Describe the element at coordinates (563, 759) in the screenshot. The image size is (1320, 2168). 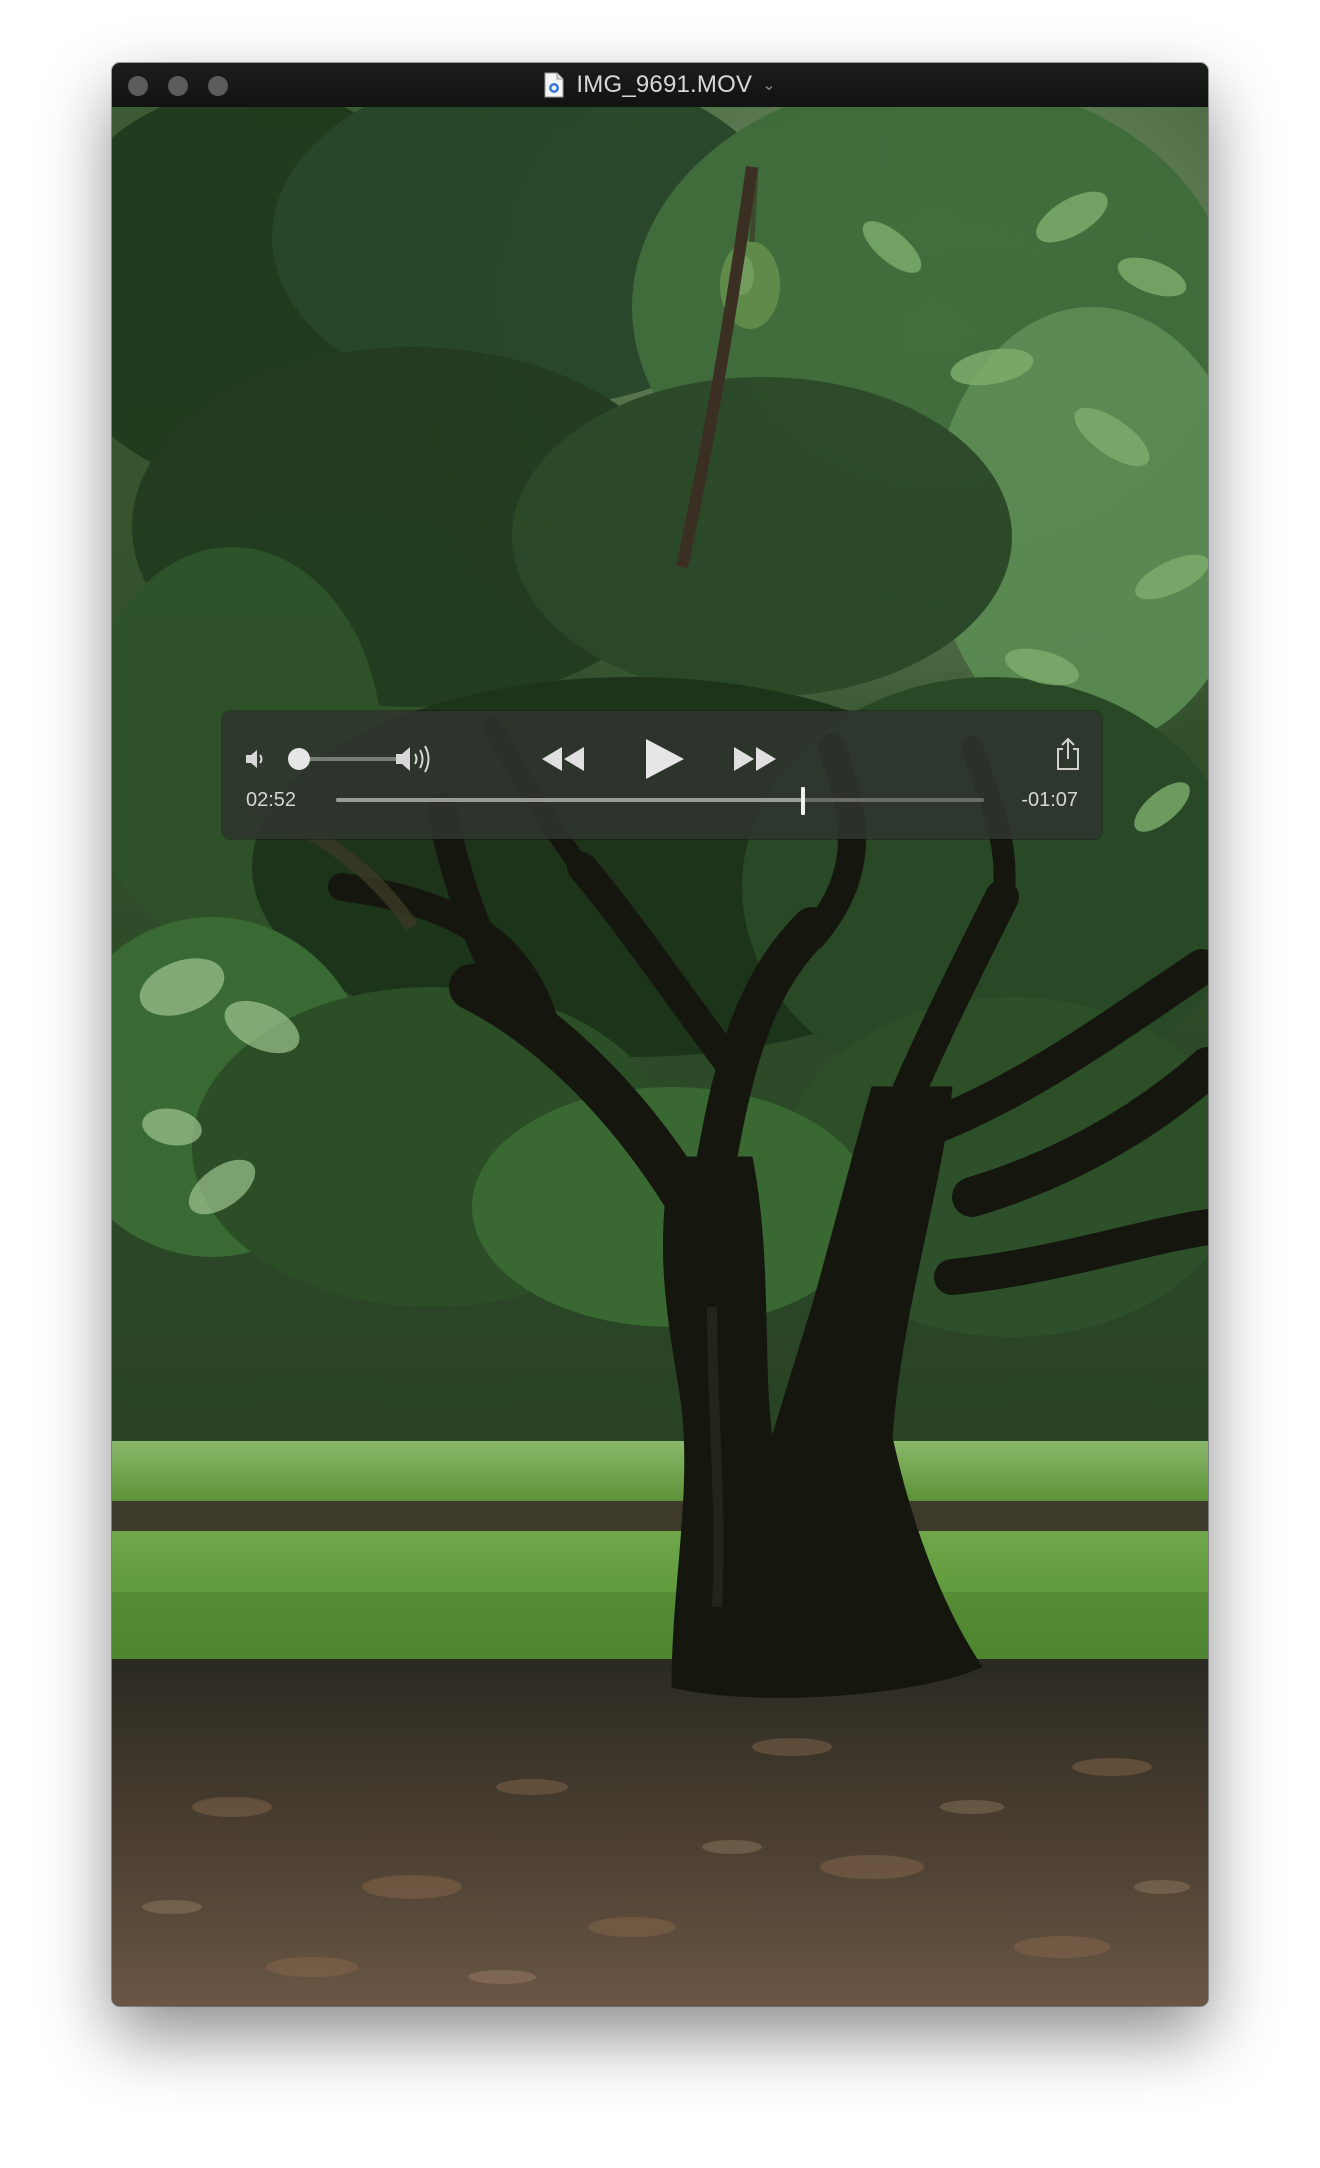
I see `rewind-icon` at that location.